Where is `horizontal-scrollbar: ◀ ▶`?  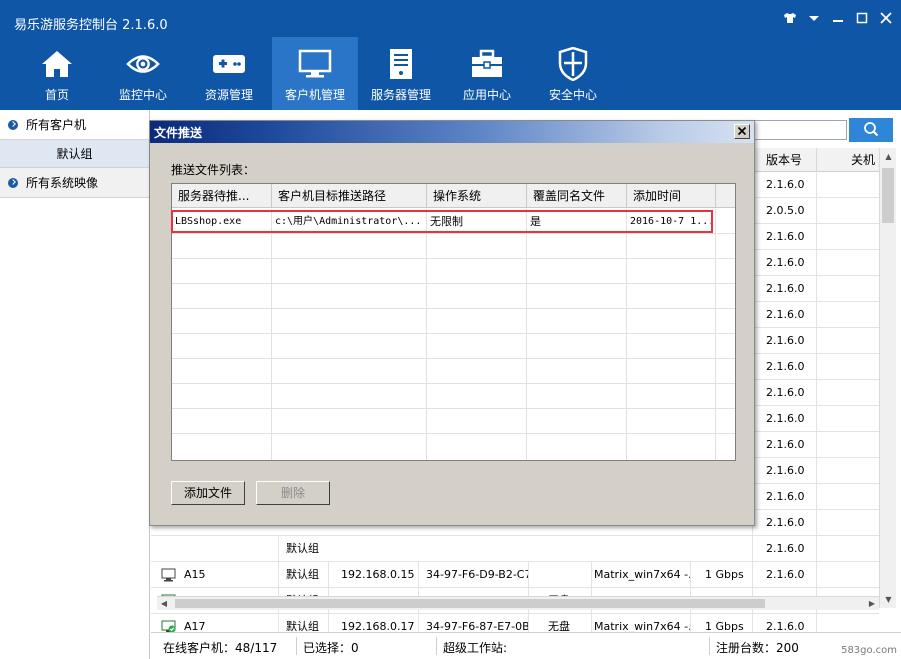 horizontal-scrollbar: ◀ ▶ is located at coordinates (518, 603).